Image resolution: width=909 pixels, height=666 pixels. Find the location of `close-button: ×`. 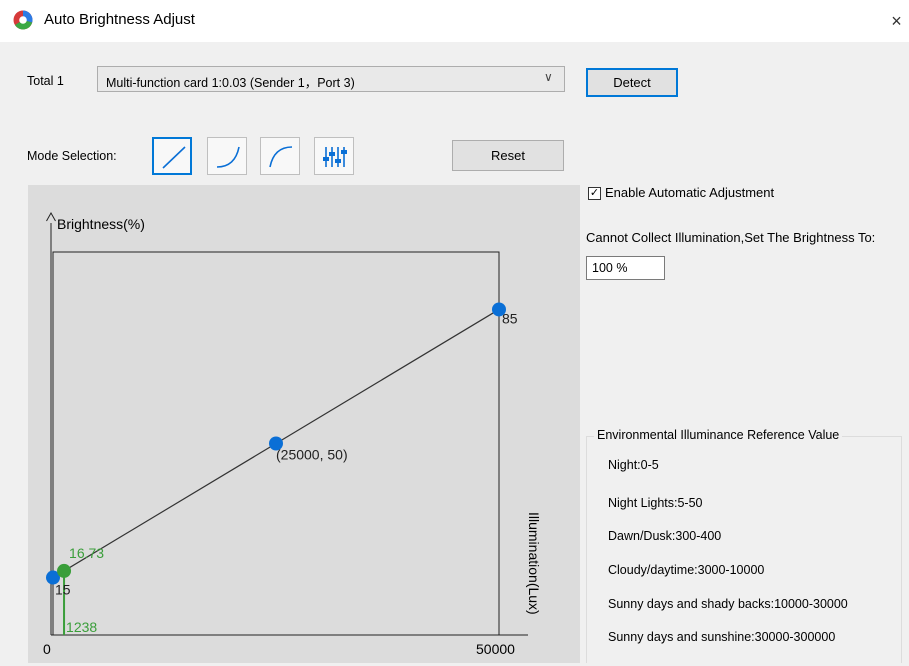

close-button: × is located at coordinates (896, 21).